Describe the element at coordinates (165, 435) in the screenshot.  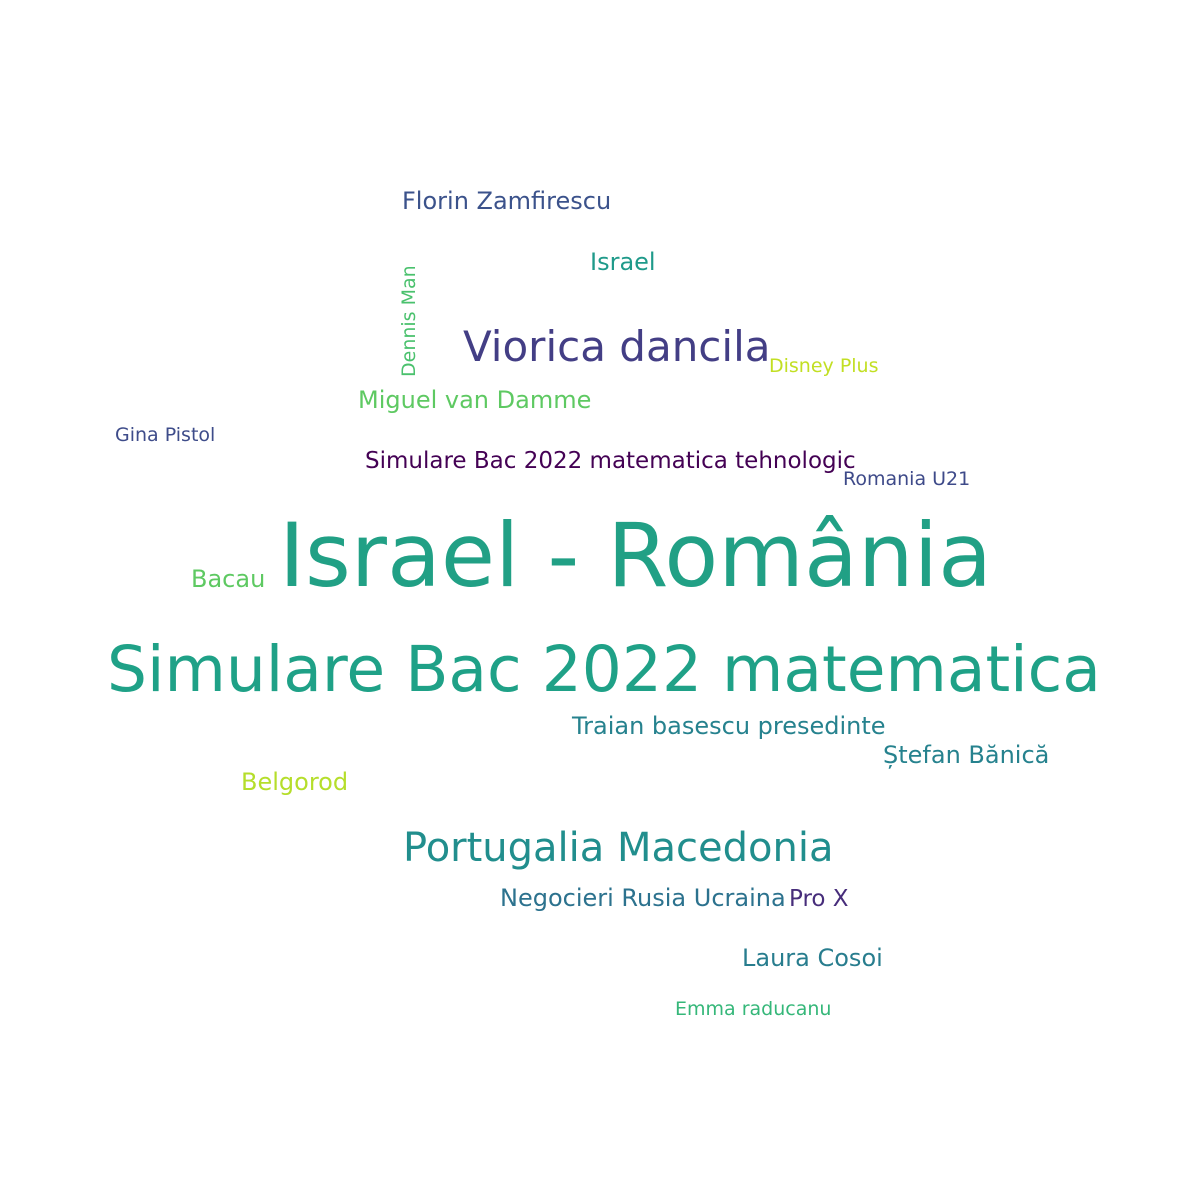
I see `word-gina-pistol: Gina Pistol` at that location.